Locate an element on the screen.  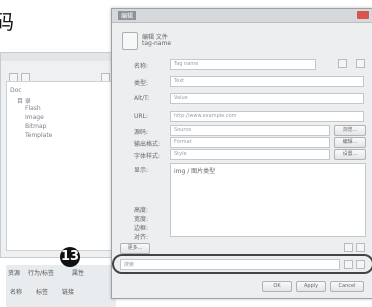
field-label: 字体样式: is located at coordinates (147, 156).